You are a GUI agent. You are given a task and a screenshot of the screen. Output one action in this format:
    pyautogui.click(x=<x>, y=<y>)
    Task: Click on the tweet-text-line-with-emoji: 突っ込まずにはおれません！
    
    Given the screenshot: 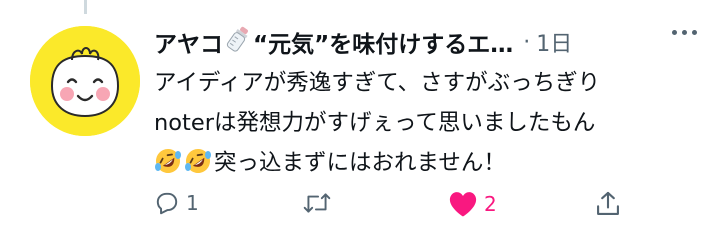 What is the action you would take?
    pyautogui.click(x=429, y=163)
    